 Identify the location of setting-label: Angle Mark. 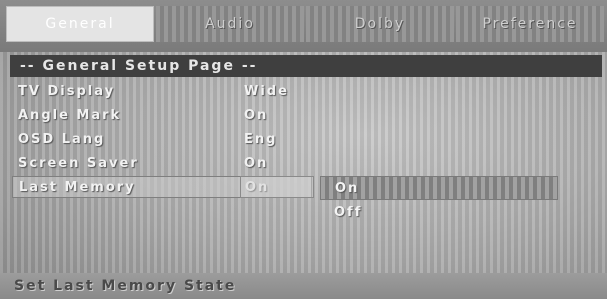
(70, 115).